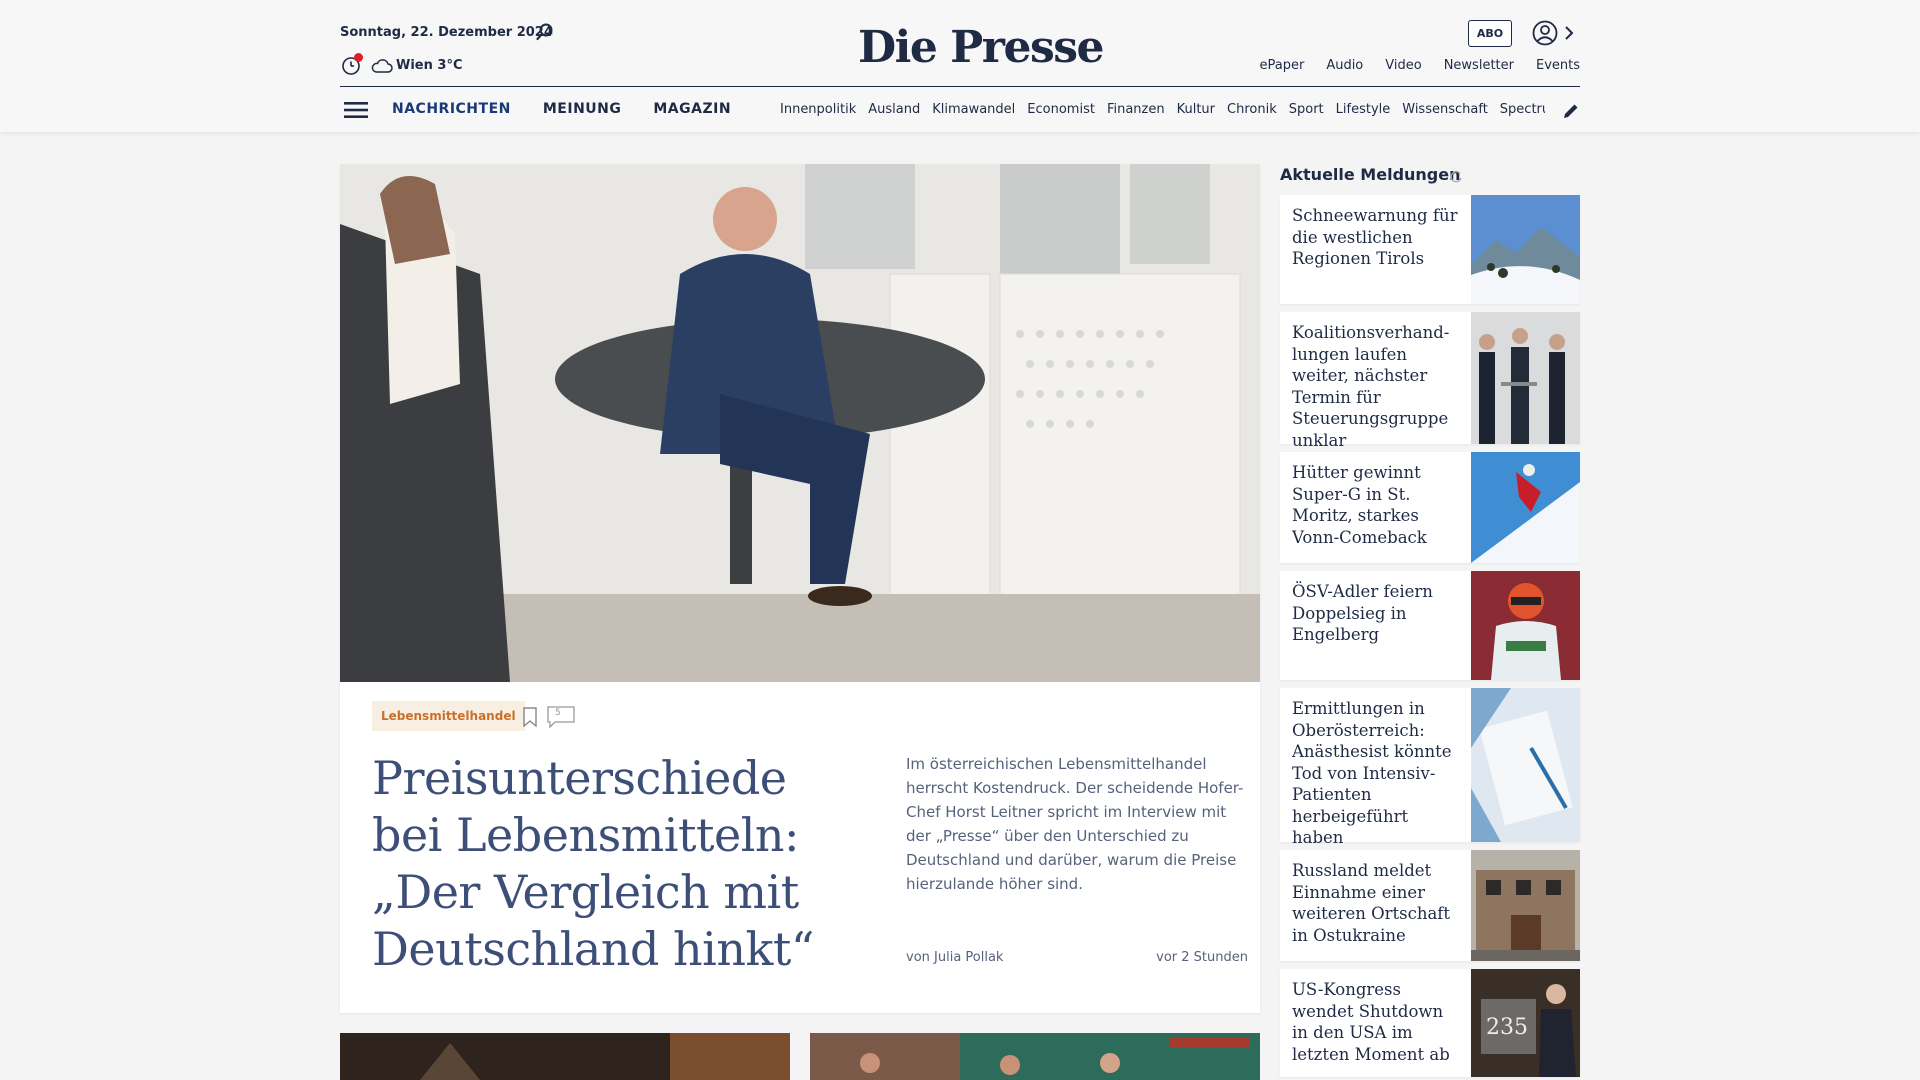 The image size is (1920, 1080). Describe the element at coordinates (1363, 109) in the screenshot. I see `section-lifestyle: Lifestyle` at that location.